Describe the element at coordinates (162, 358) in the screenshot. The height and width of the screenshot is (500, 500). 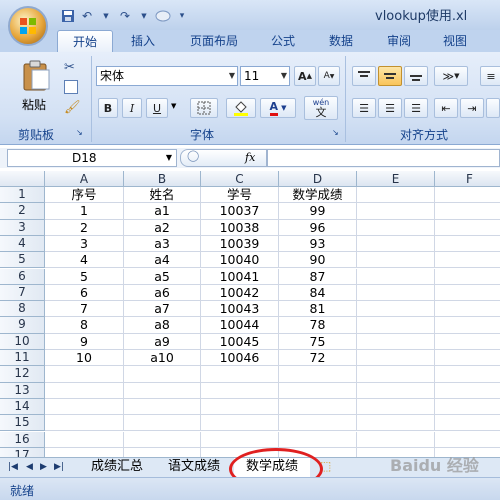
I see `cell-b11: a10` at that location.